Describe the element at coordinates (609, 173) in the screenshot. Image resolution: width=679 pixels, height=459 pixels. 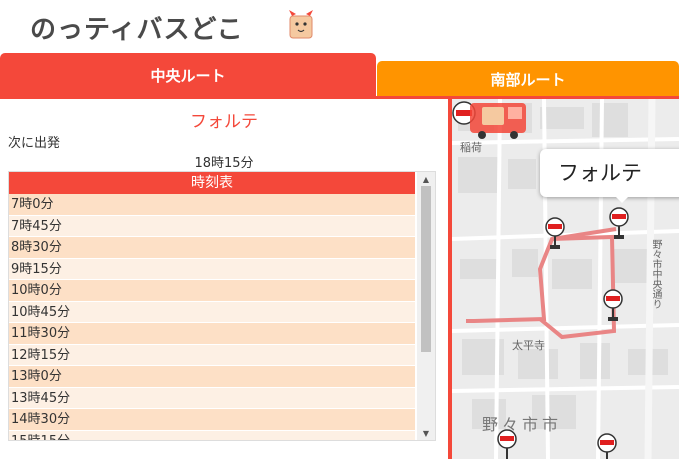
I see `map-stop-tooltip: フォルテ` at that location.